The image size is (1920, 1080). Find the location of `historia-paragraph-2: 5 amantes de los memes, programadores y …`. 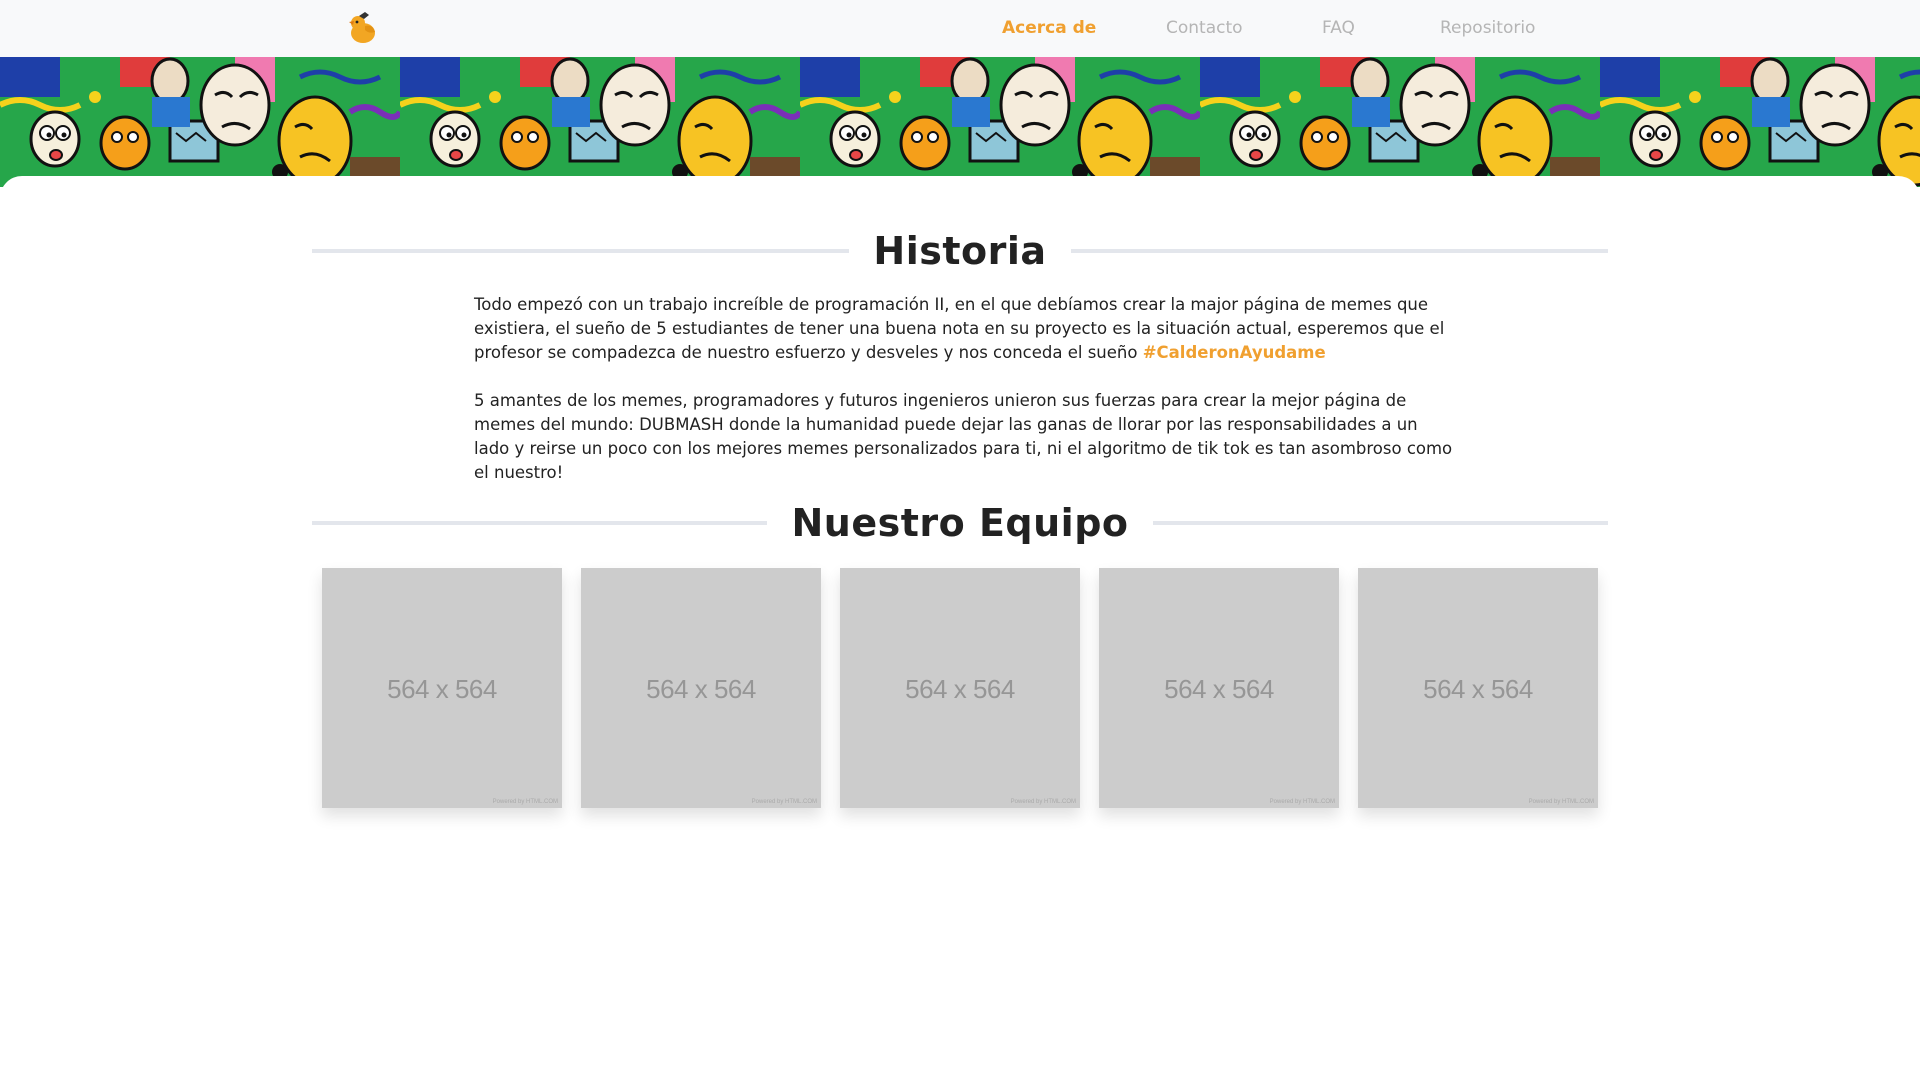

historia-paragraph-2: 5 amantes de los memes, programadores y … is located at coordinates (963, 436).